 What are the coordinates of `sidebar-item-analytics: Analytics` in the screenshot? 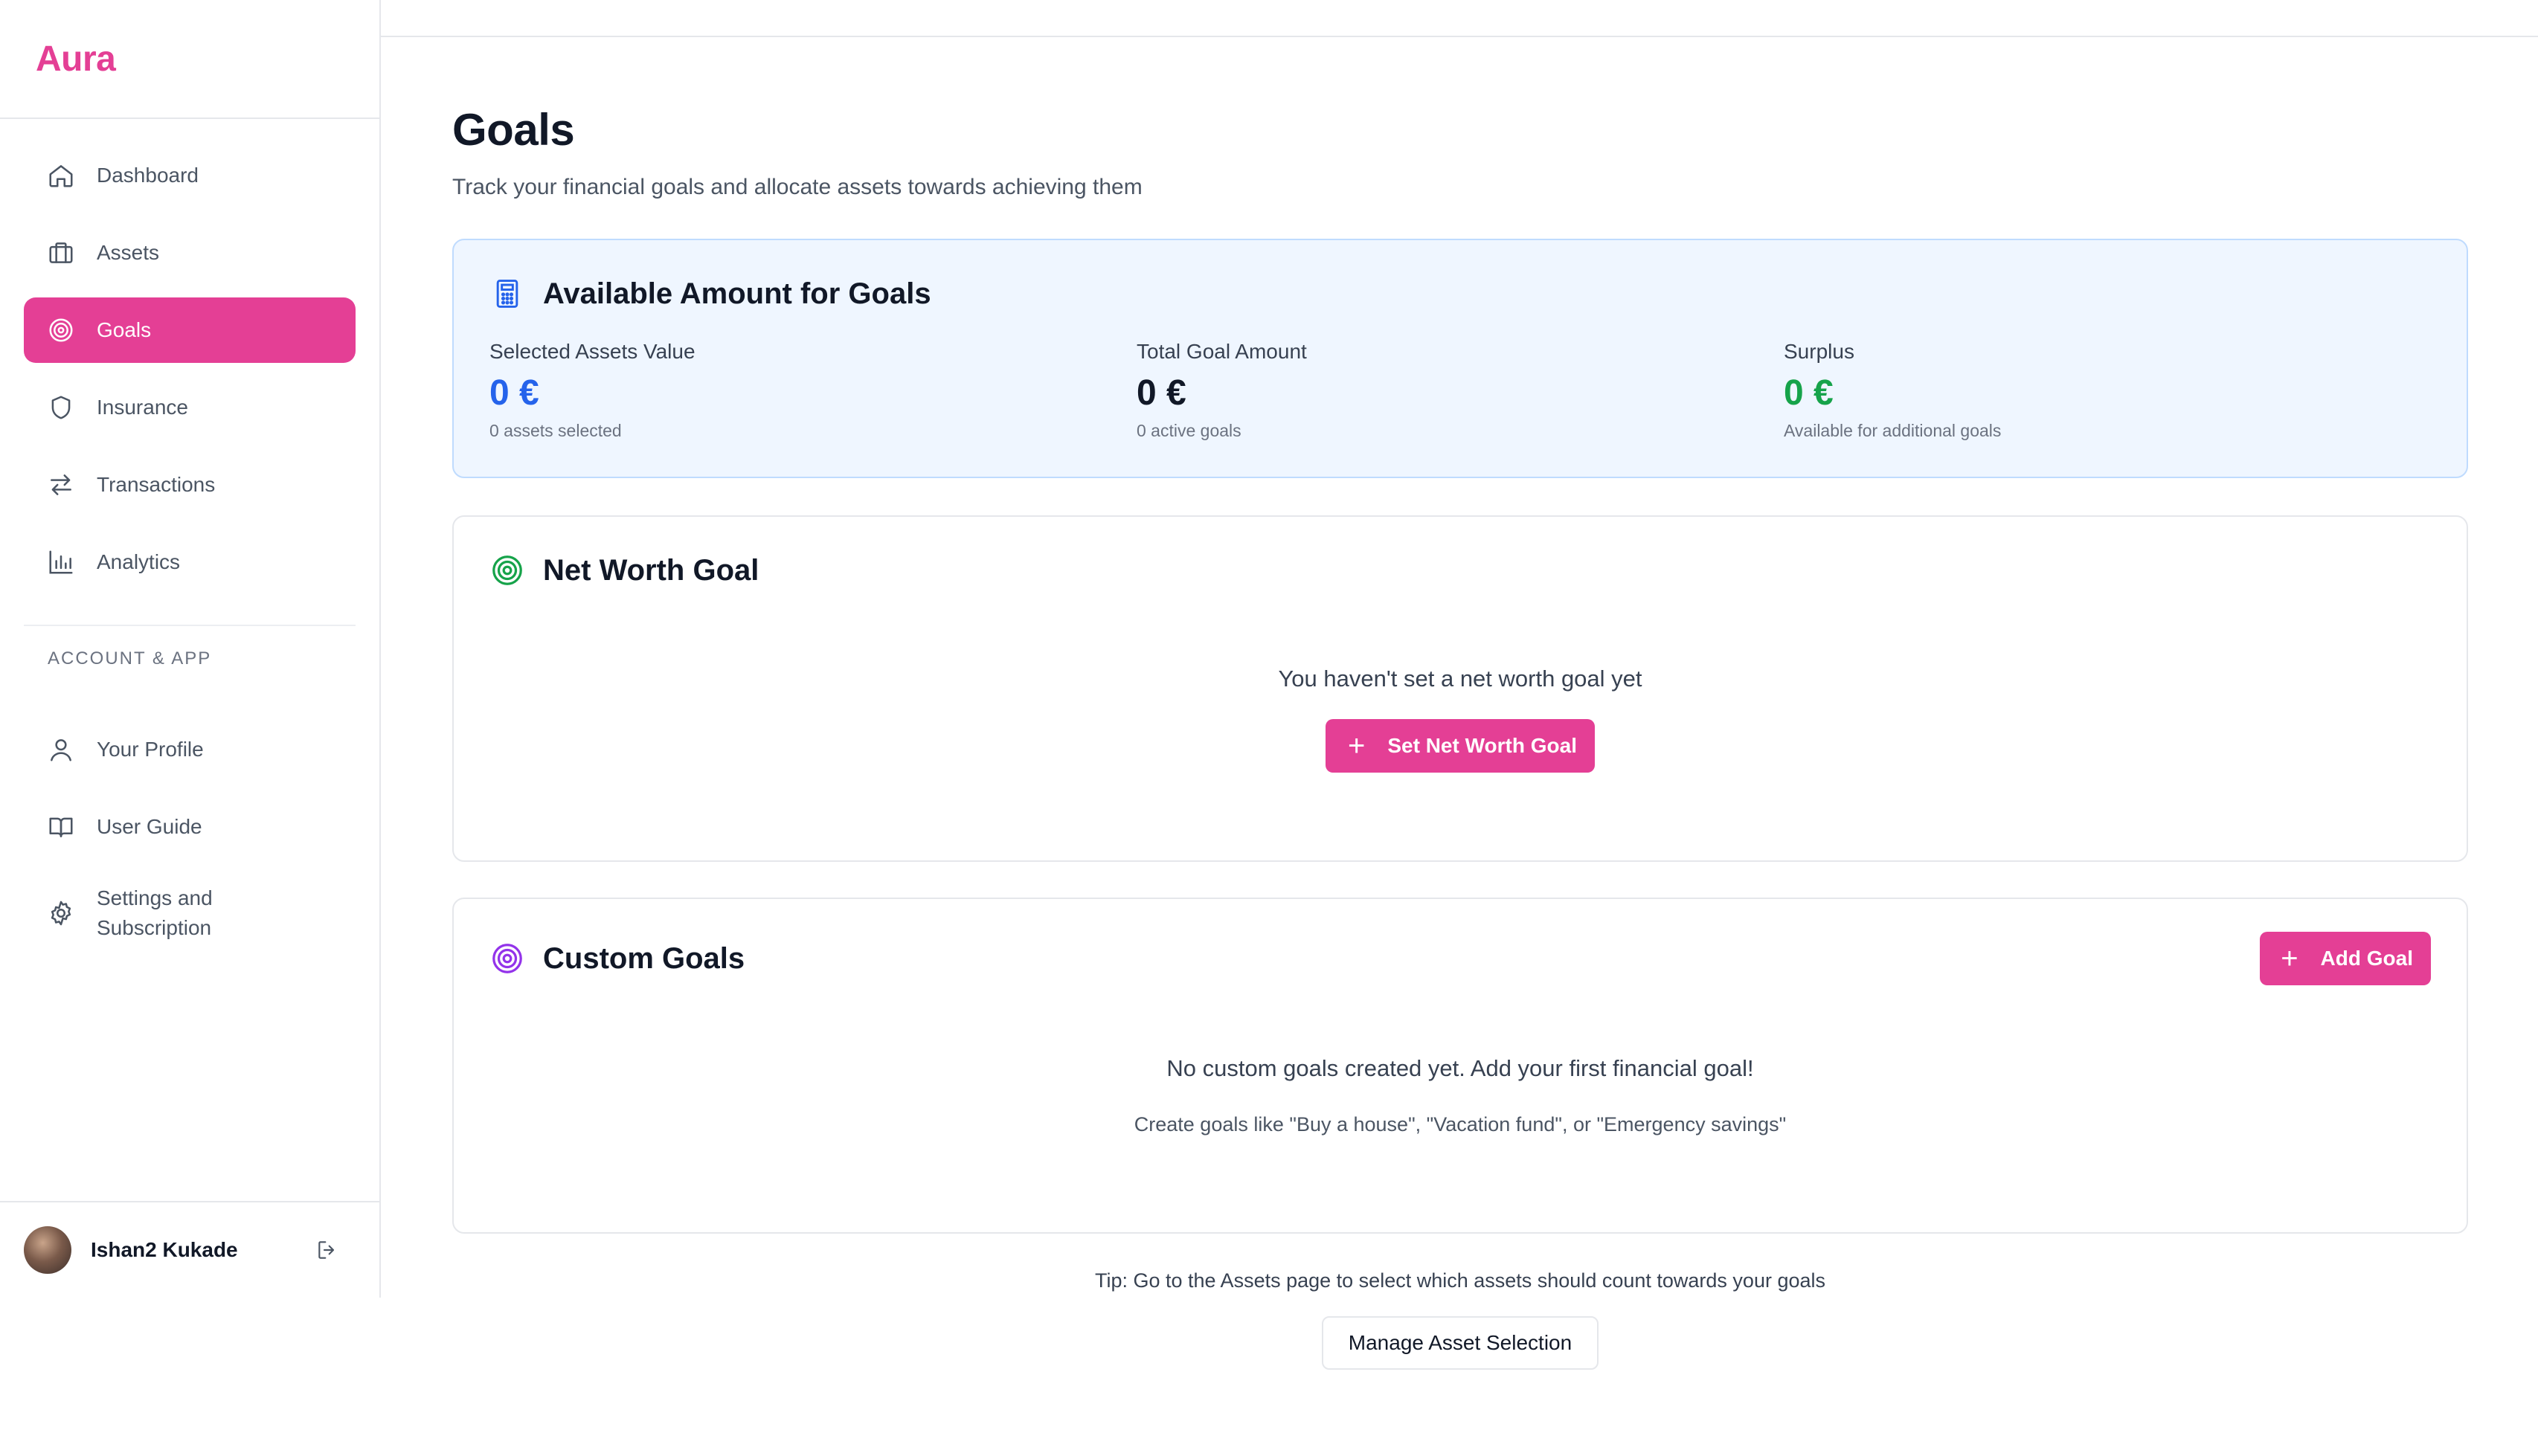 It's located at (190, 562).